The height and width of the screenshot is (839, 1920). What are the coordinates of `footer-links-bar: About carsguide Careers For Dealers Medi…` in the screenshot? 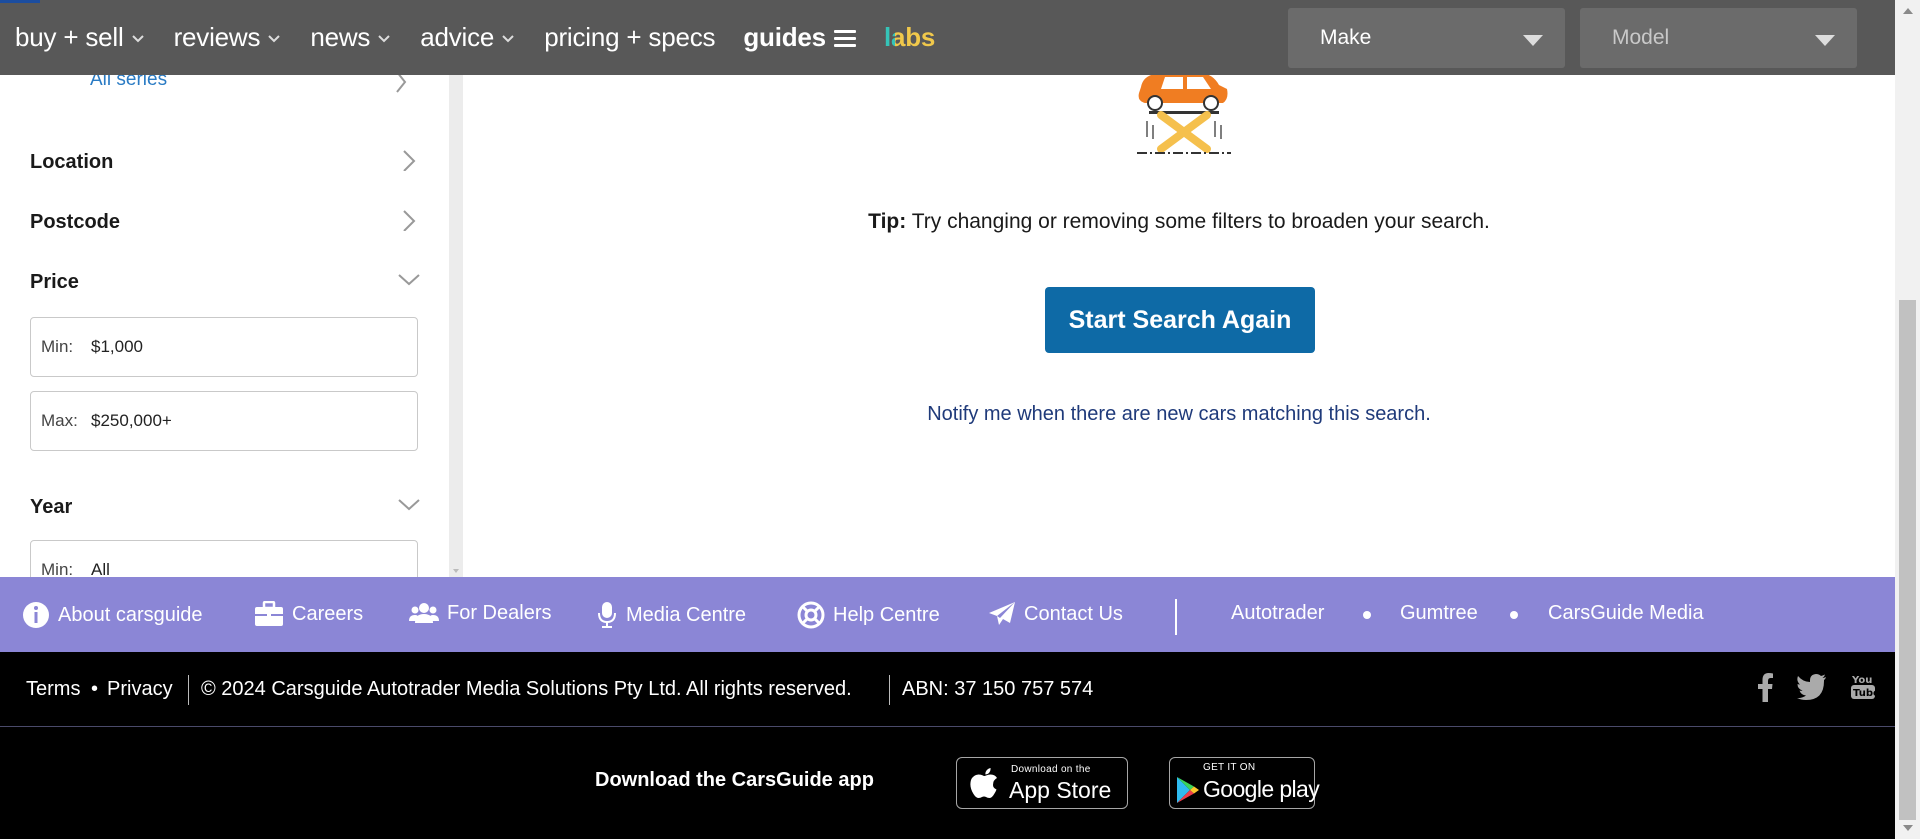 It's located at (947, 614).